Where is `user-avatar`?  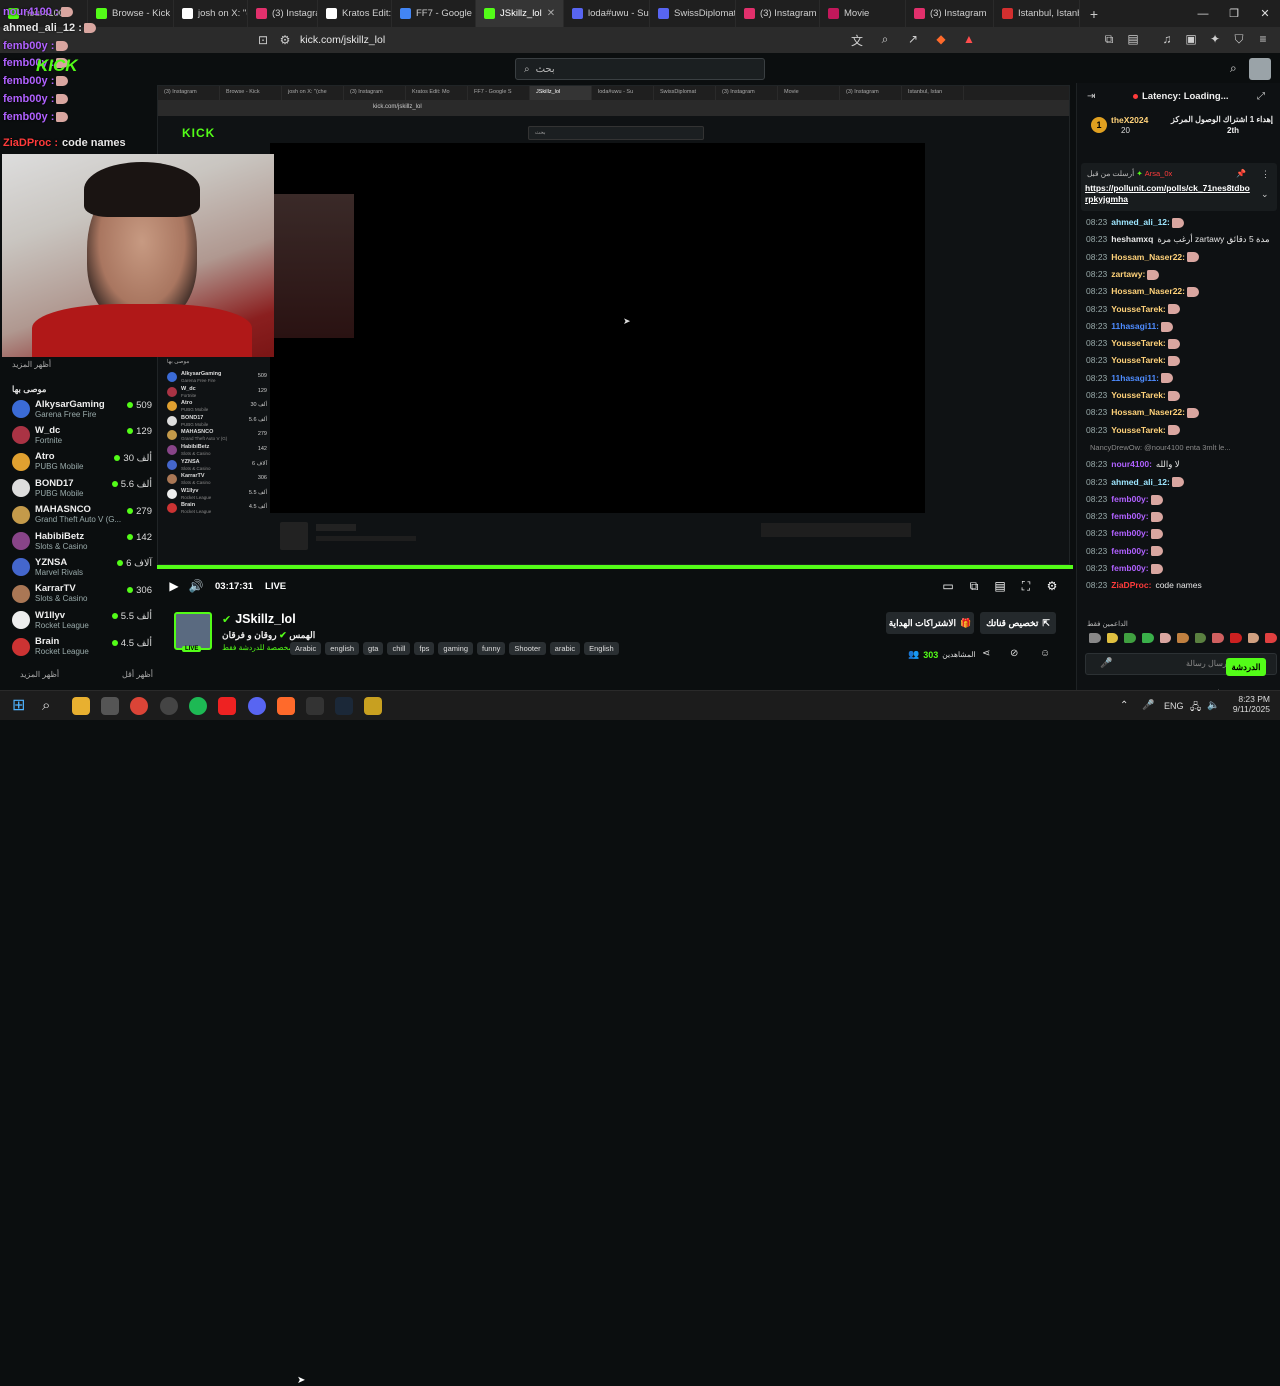 user-avatar is located at coordinates (1260, 69).